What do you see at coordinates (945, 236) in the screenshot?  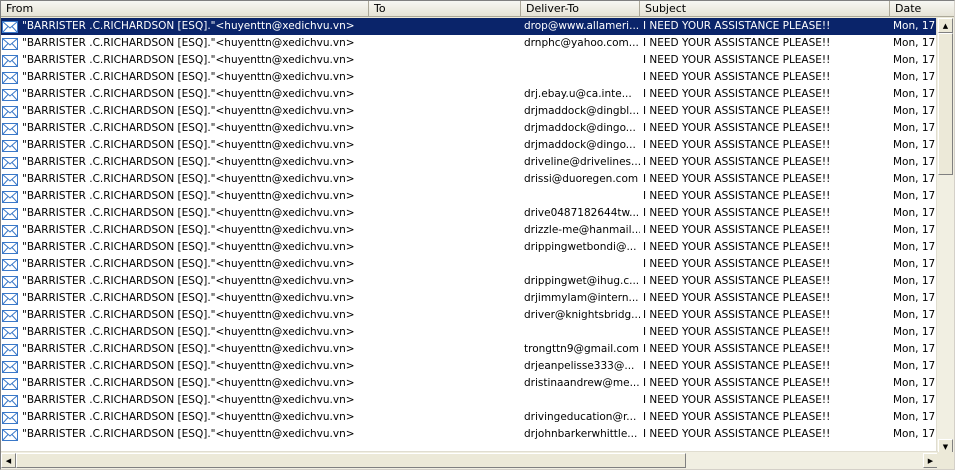 I see `vertical-scrollbar: ▲ ▼` at bounding box center [945, 236].